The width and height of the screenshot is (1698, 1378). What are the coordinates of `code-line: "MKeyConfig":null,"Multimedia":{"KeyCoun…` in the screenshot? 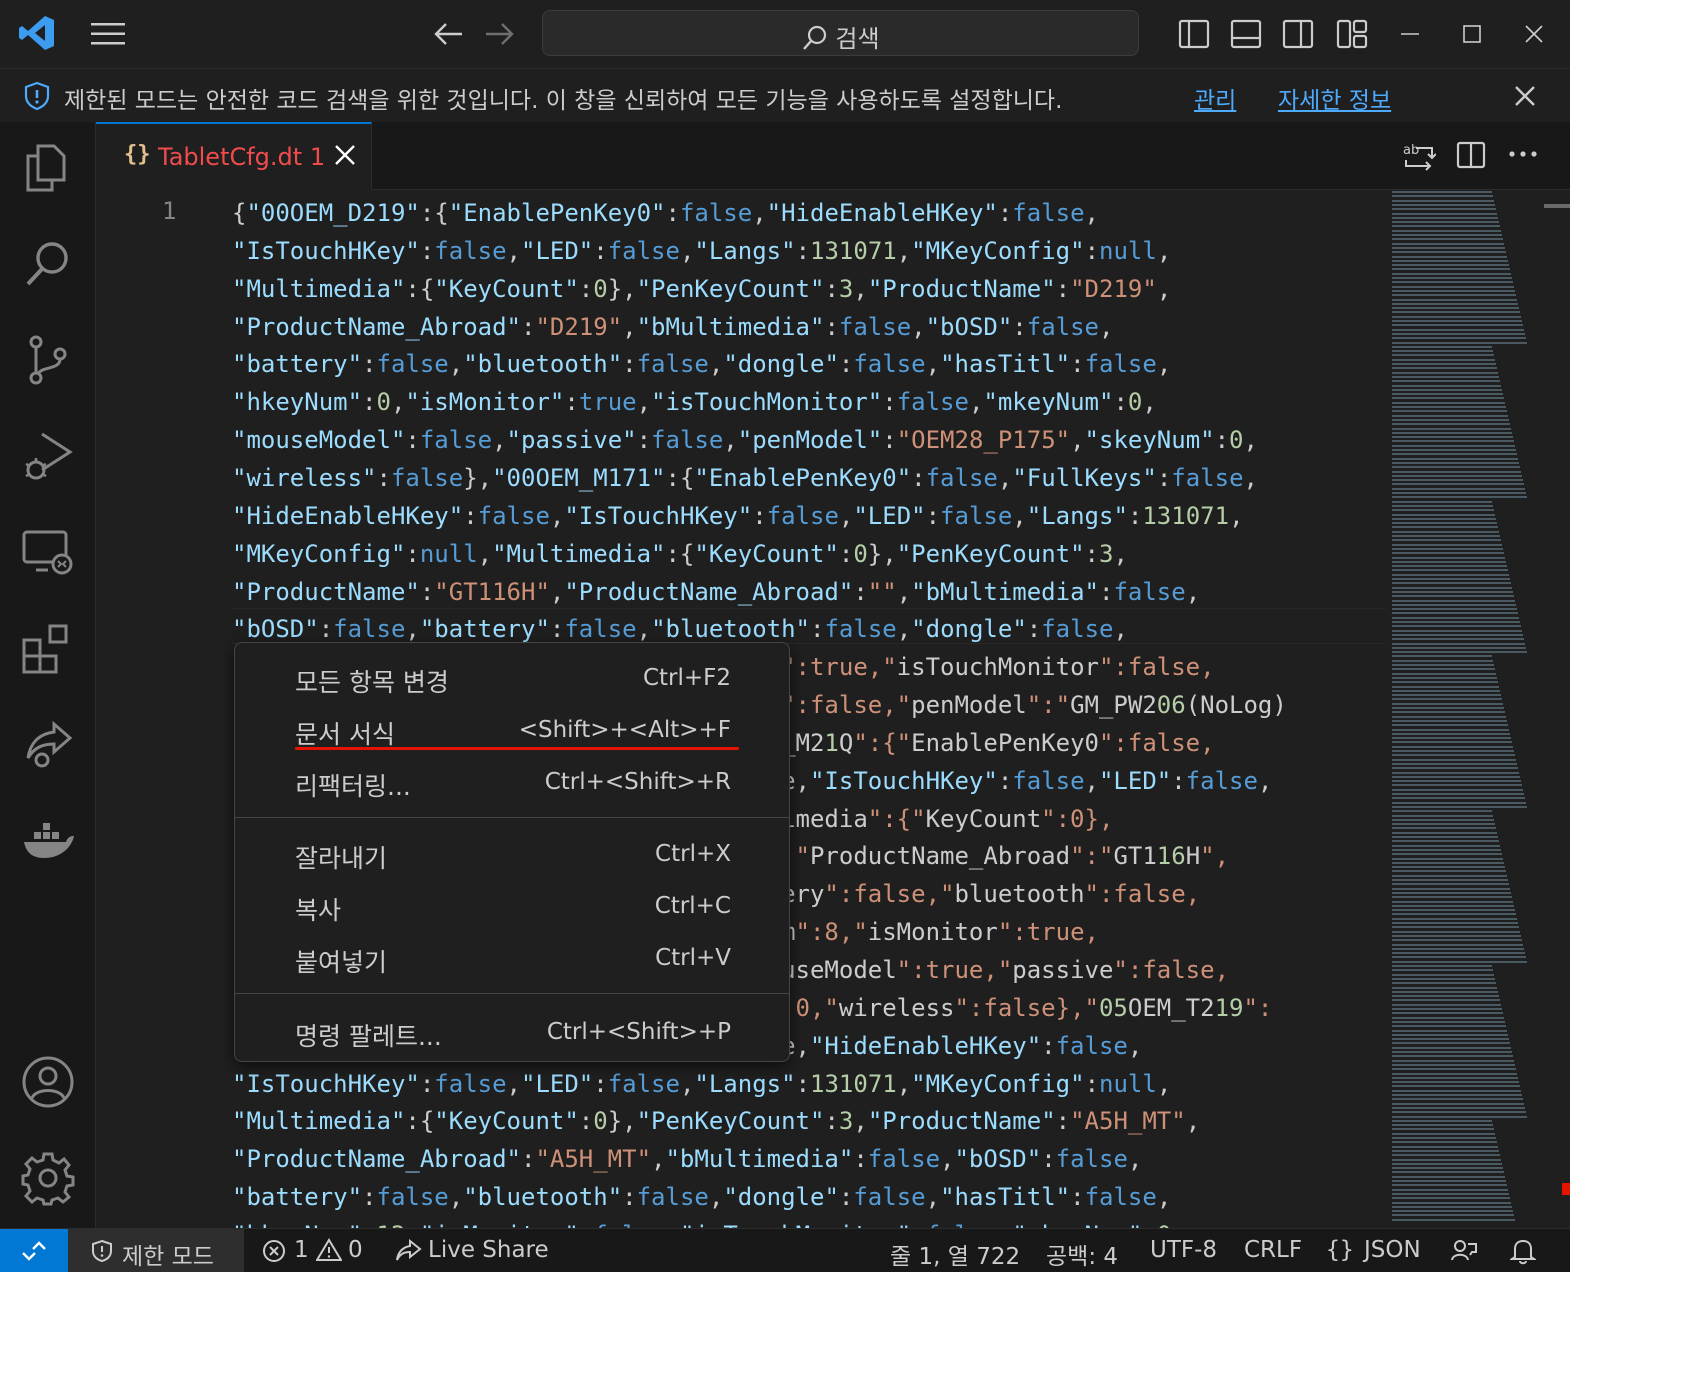 It's located at (680, 554).